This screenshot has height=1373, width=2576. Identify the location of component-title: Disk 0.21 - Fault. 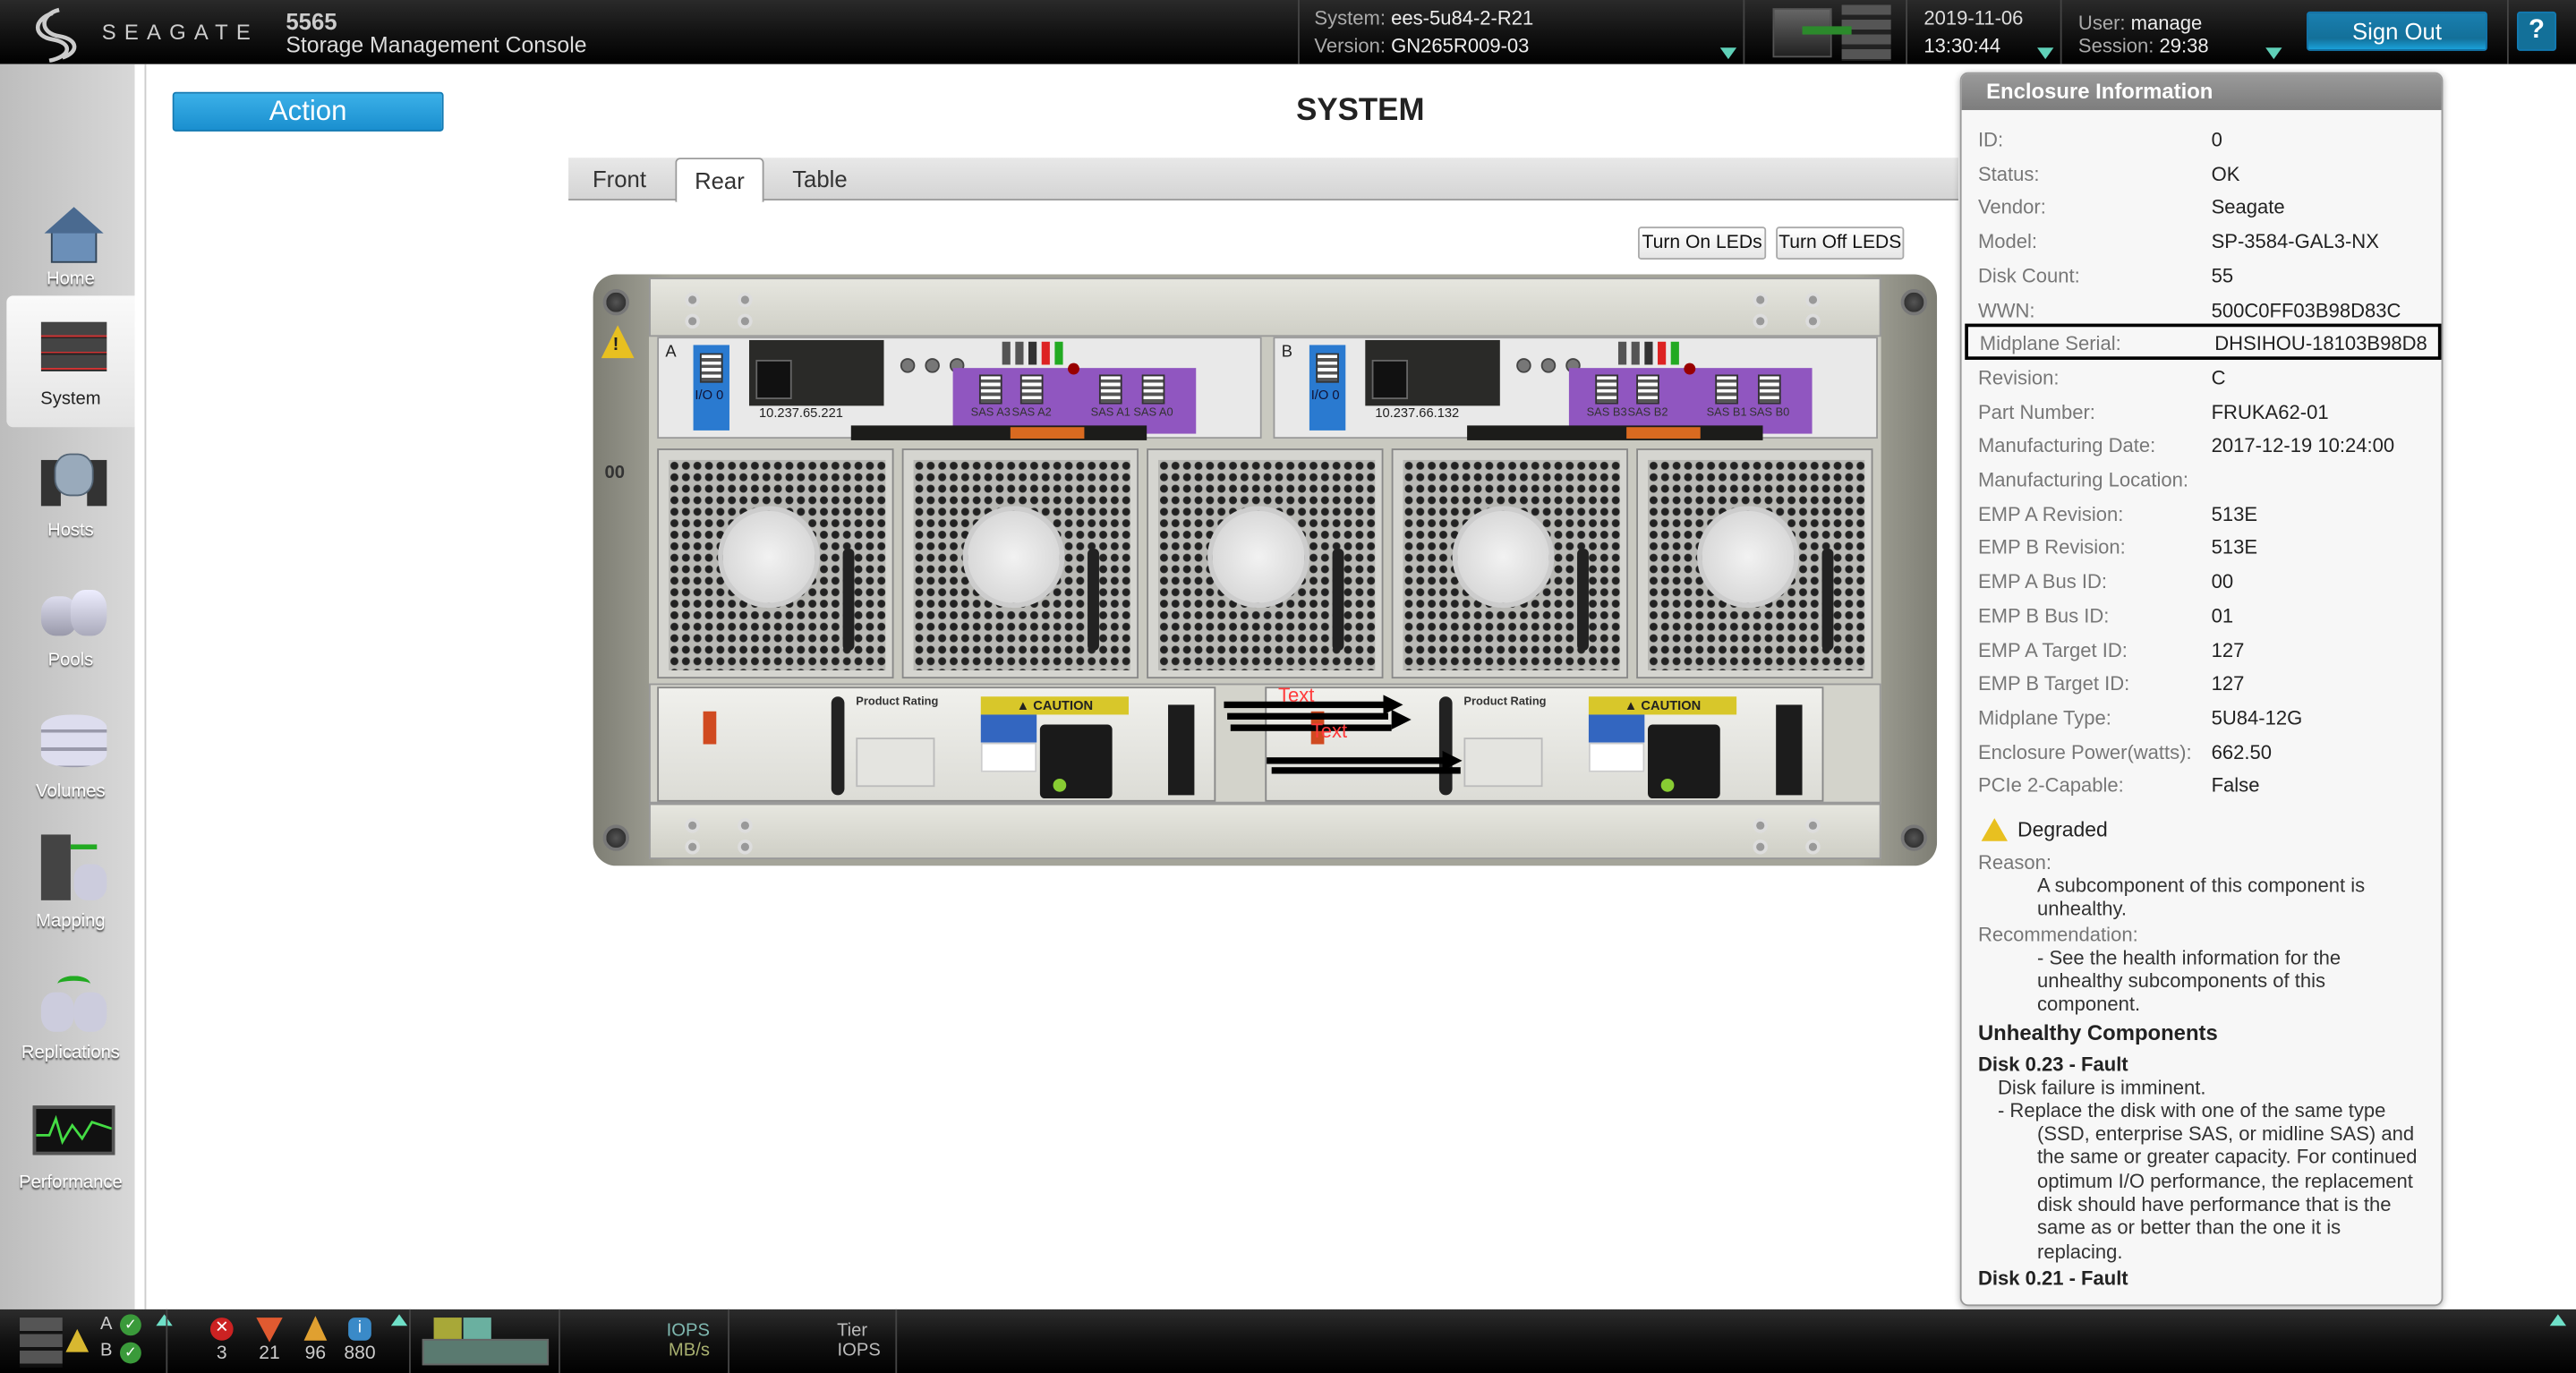
(2052, 1278).